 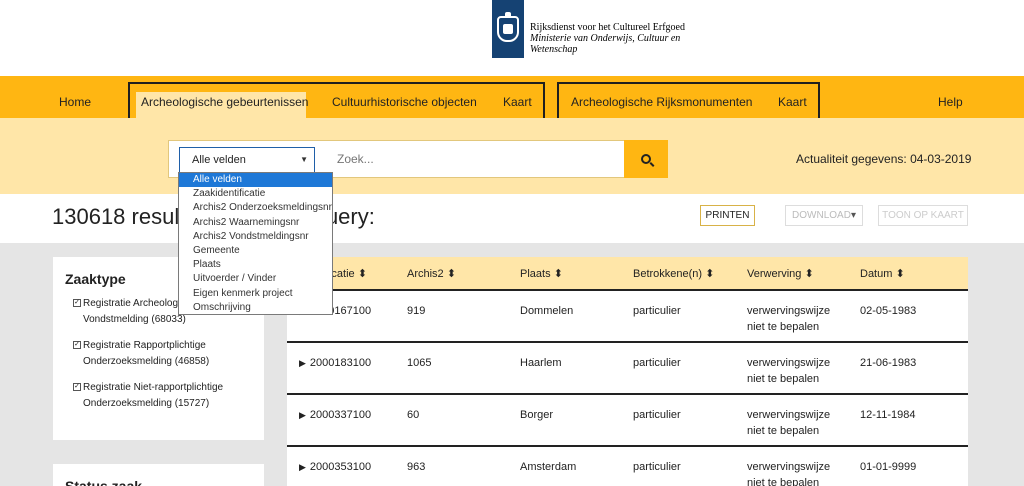 I want to click on ministry-line2: Wetenschap, so click(x=554, y=49).